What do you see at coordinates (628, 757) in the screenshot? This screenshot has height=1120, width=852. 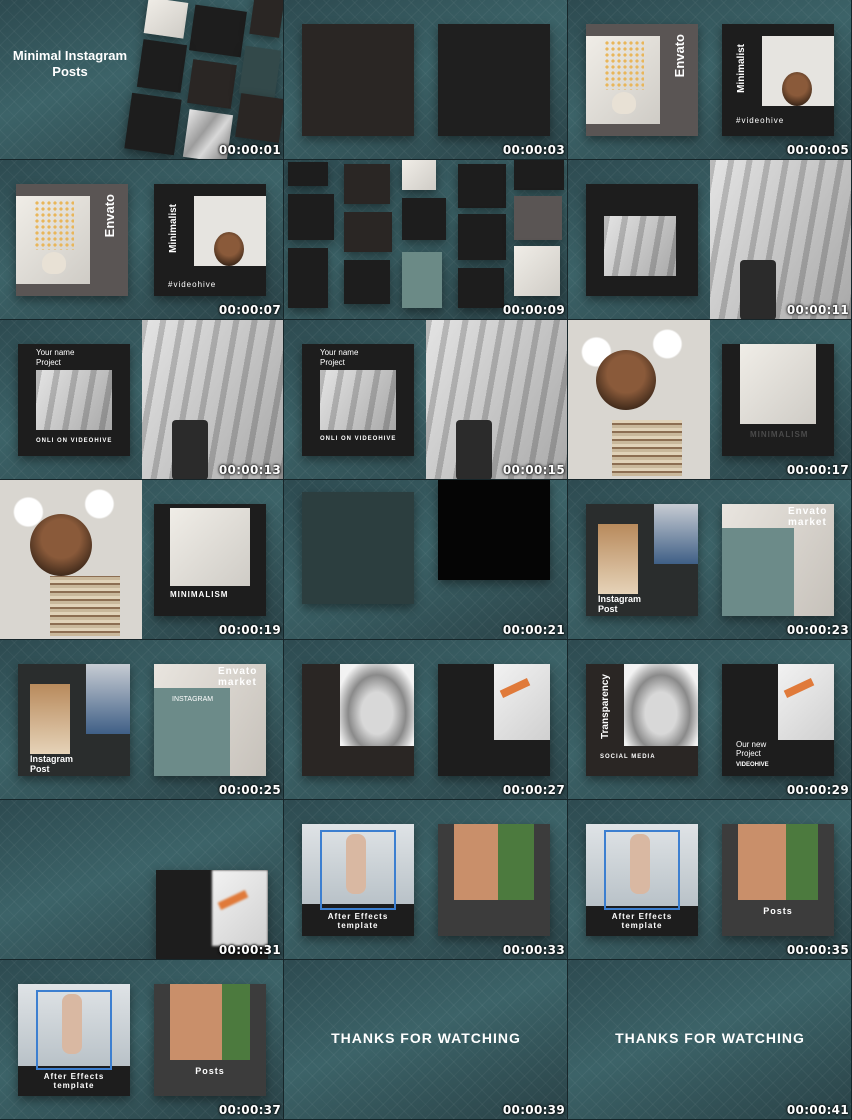 I see `social-media-label: SOCIAL MEDIA` at bounding box center [628, 757].